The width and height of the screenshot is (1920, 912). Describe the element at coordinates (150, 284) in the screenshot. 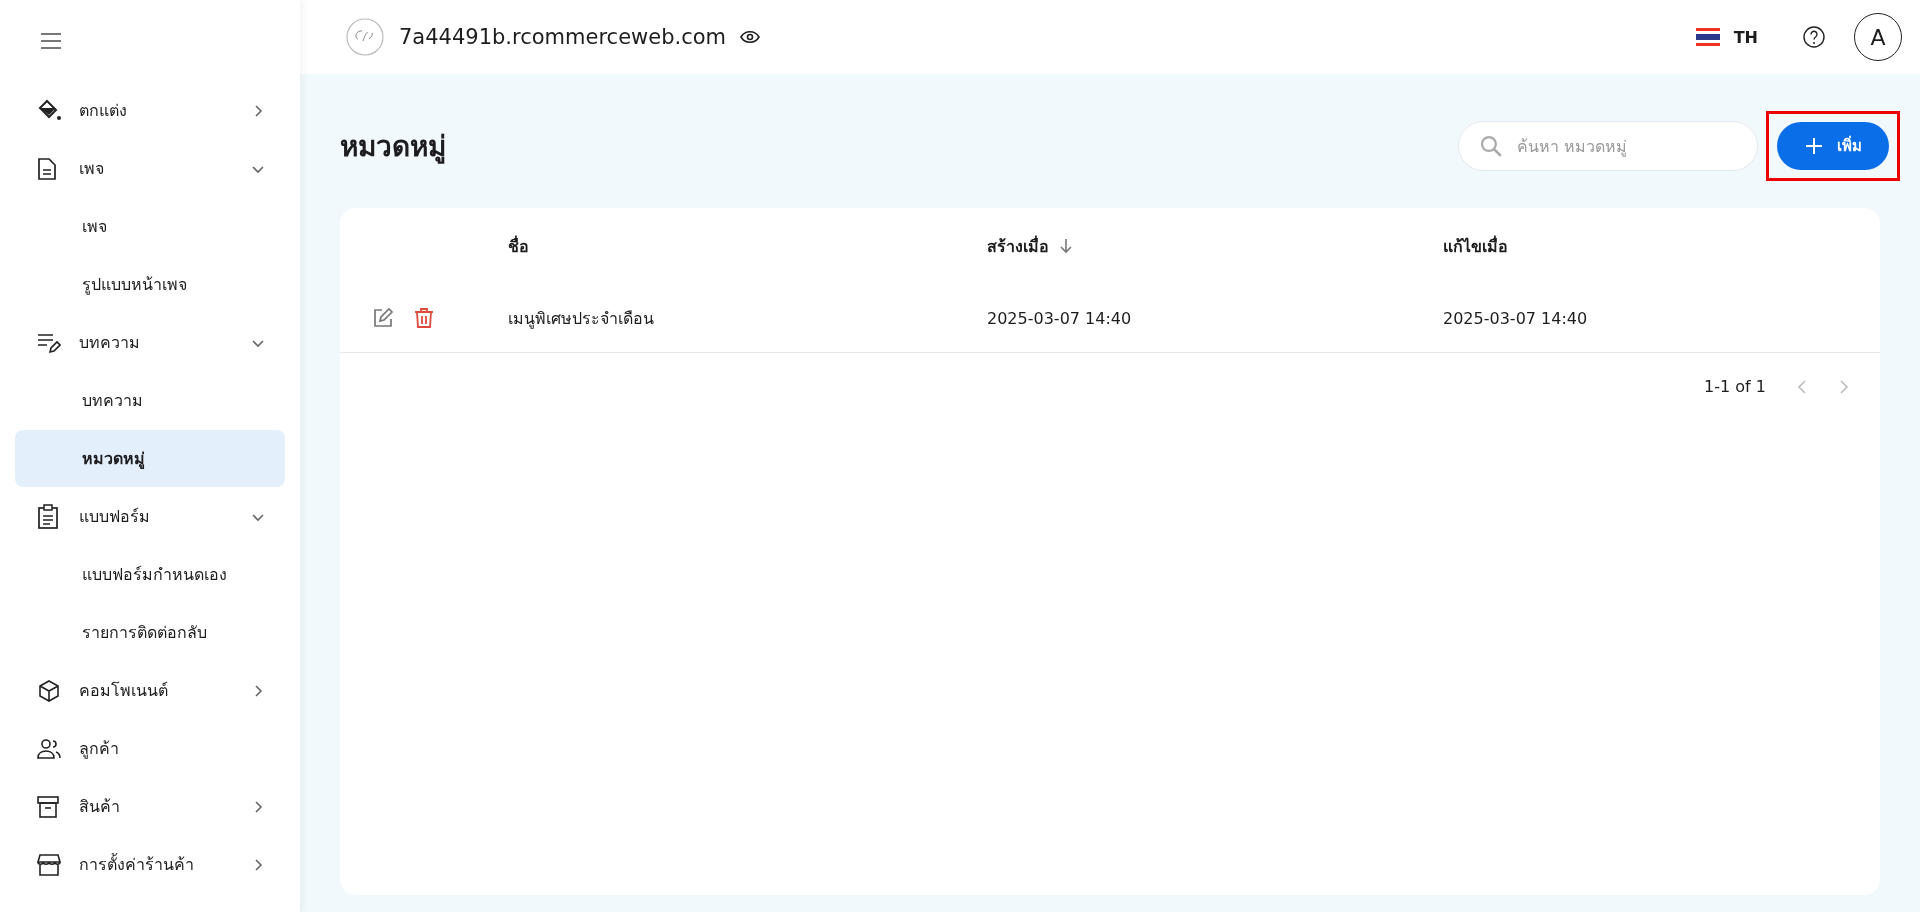

I see `sidebar-subitem: รูปแบบหน้าเพจ` at that location.